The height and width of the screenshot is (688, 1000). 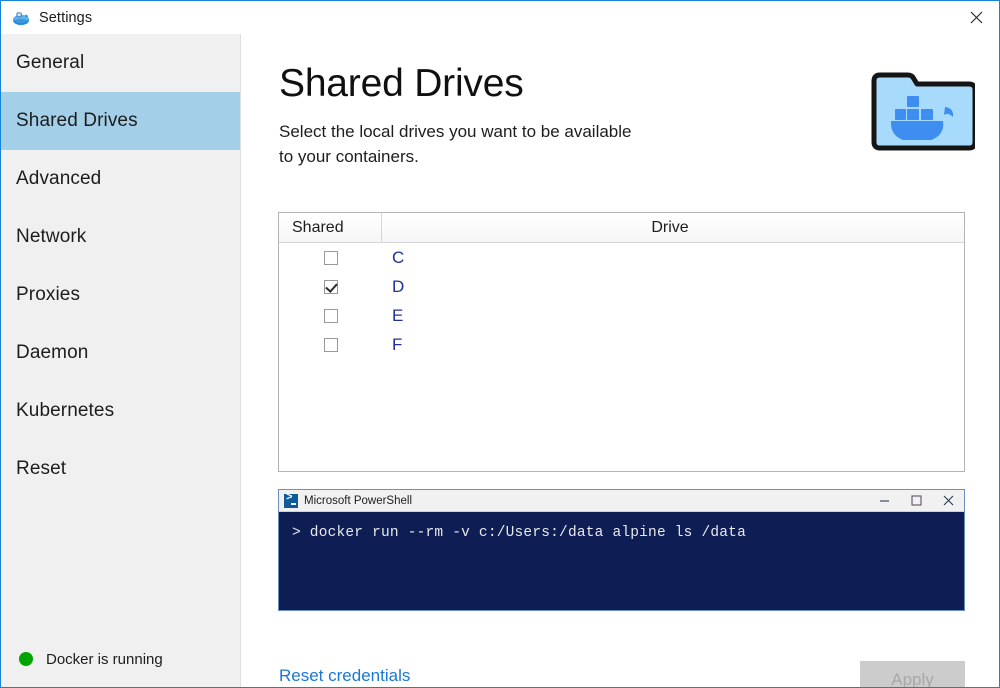 What do you see at coordinates (51, 236) in the screenshot?
I see `sidebar-item-label: Network` at bounding box center [51, 236].